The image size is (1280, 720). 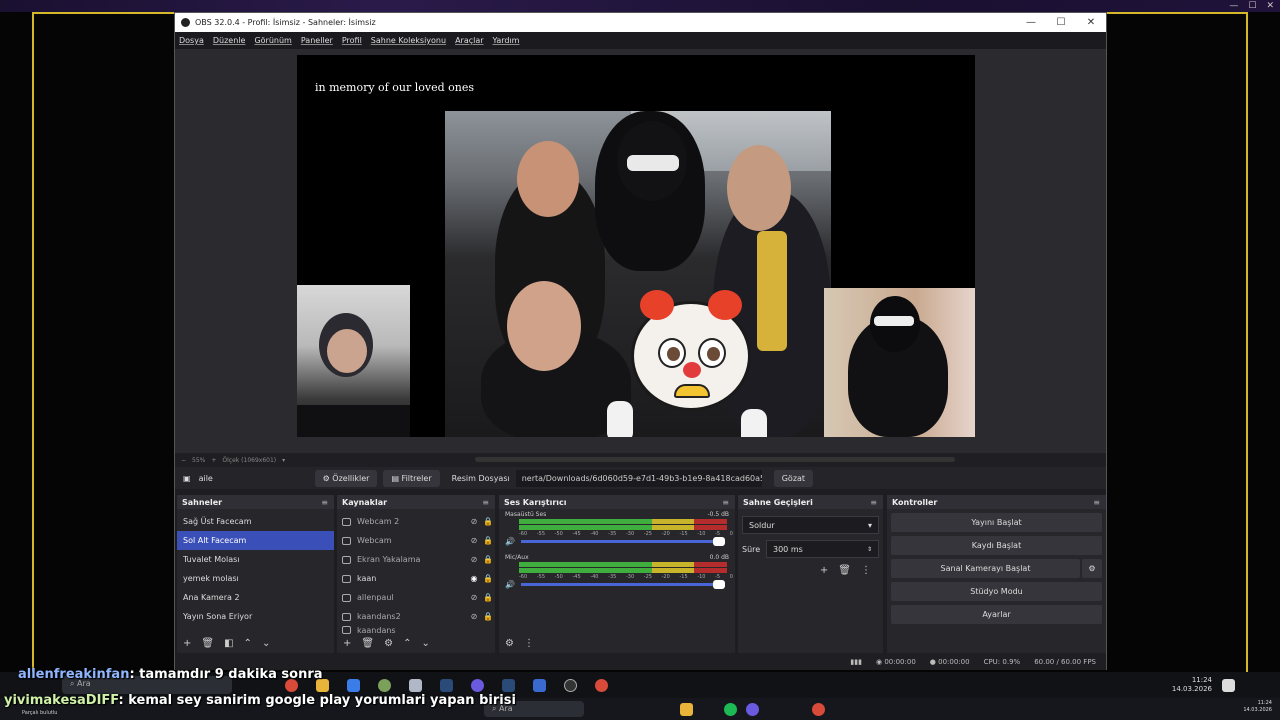 What do you see at coordinates (255, 540) in the screenshot?
I see `scene-item-selected: Sol Alt Facecam` at bounding box center [255, 540].